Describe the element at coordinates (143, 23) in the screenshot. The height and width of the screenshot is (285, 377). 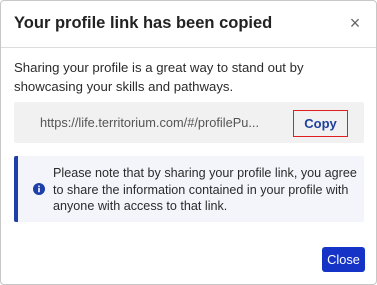
I see `dialog-title: Your profile link has been copied` at that location.